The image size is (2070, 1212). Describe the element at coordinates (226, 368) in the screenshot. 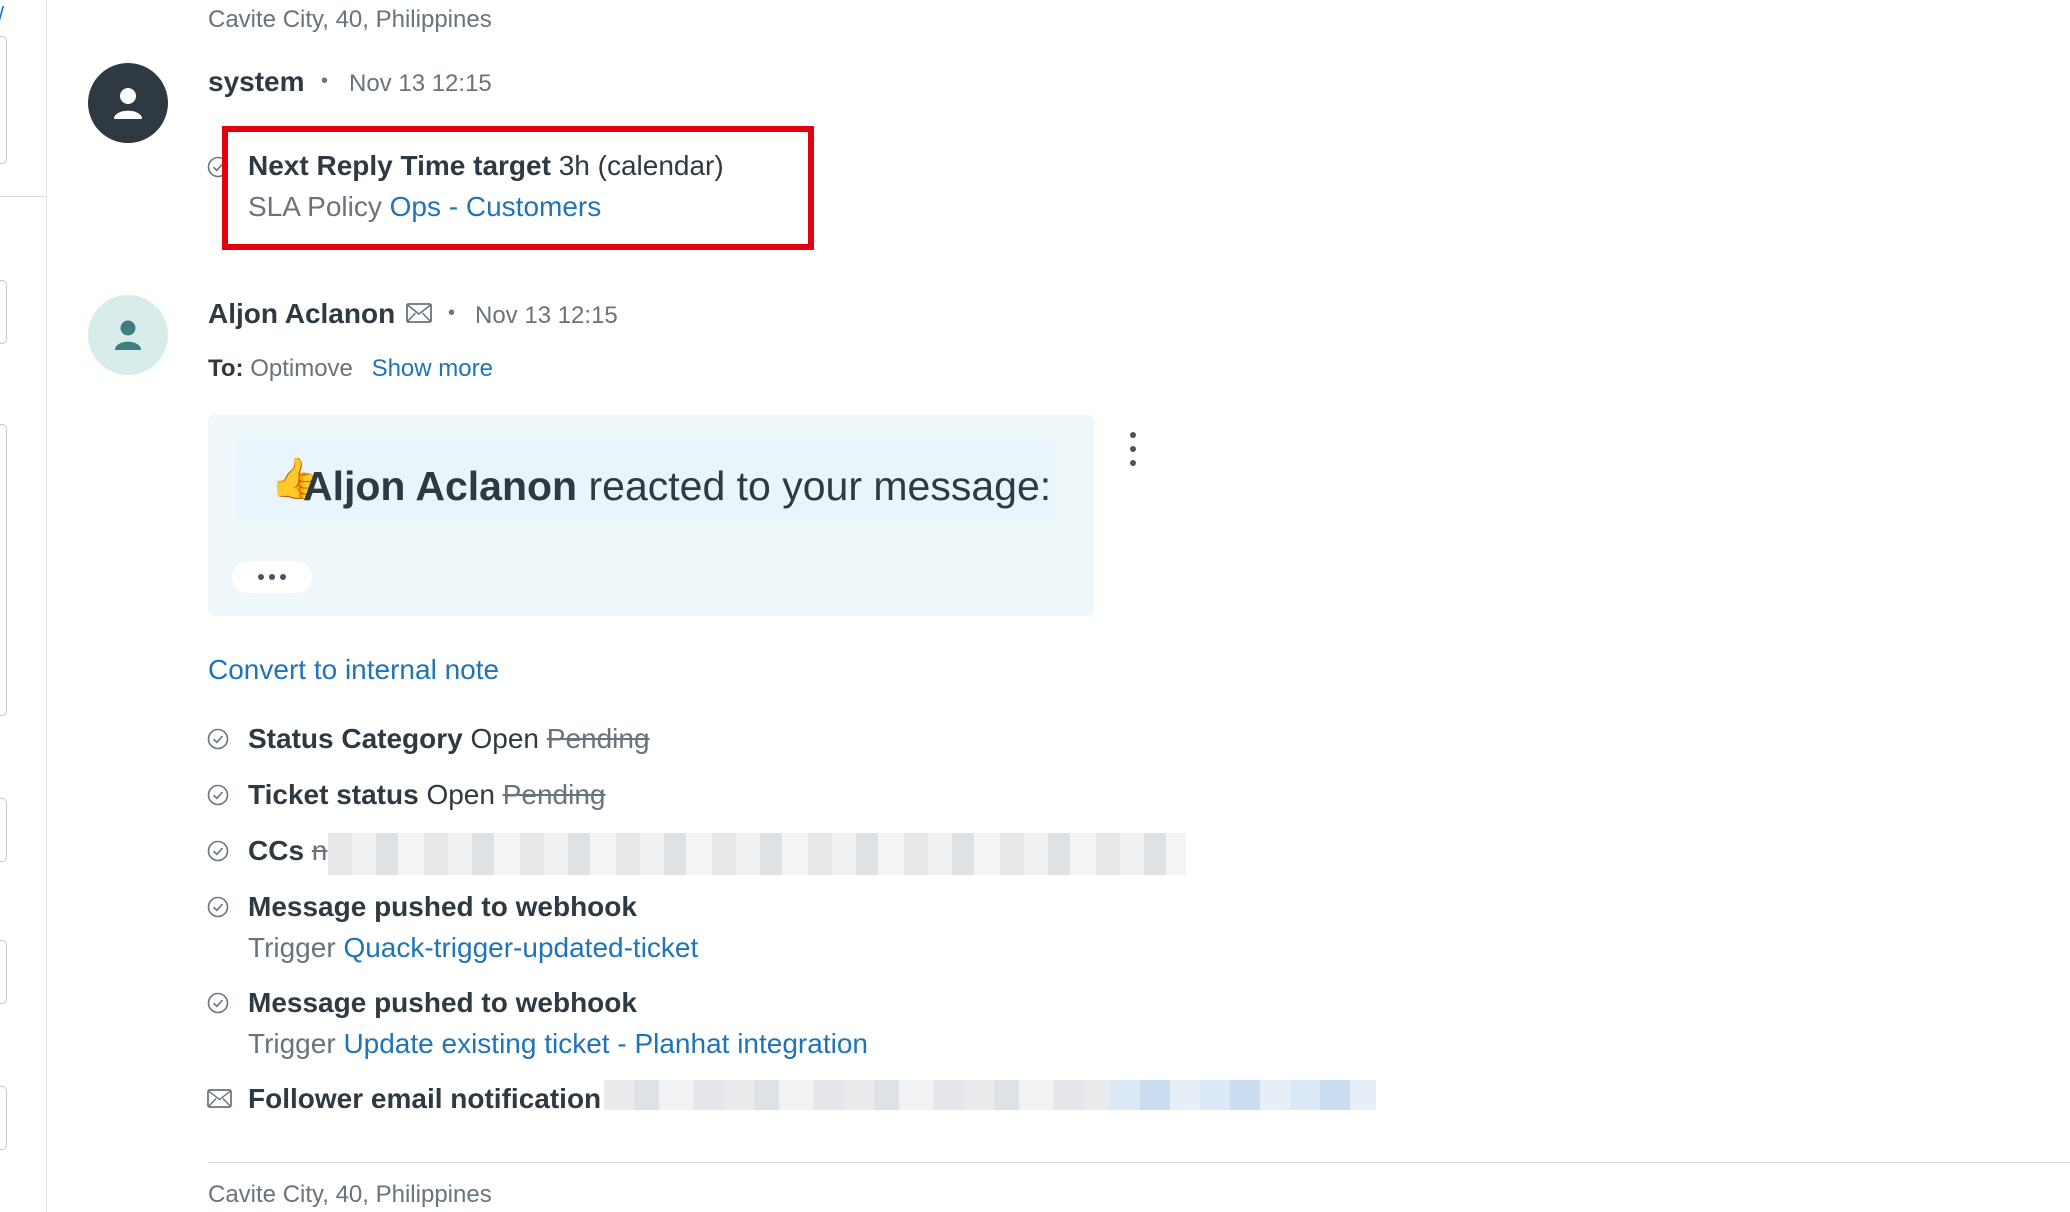

I see `to-label: To:` at that location.